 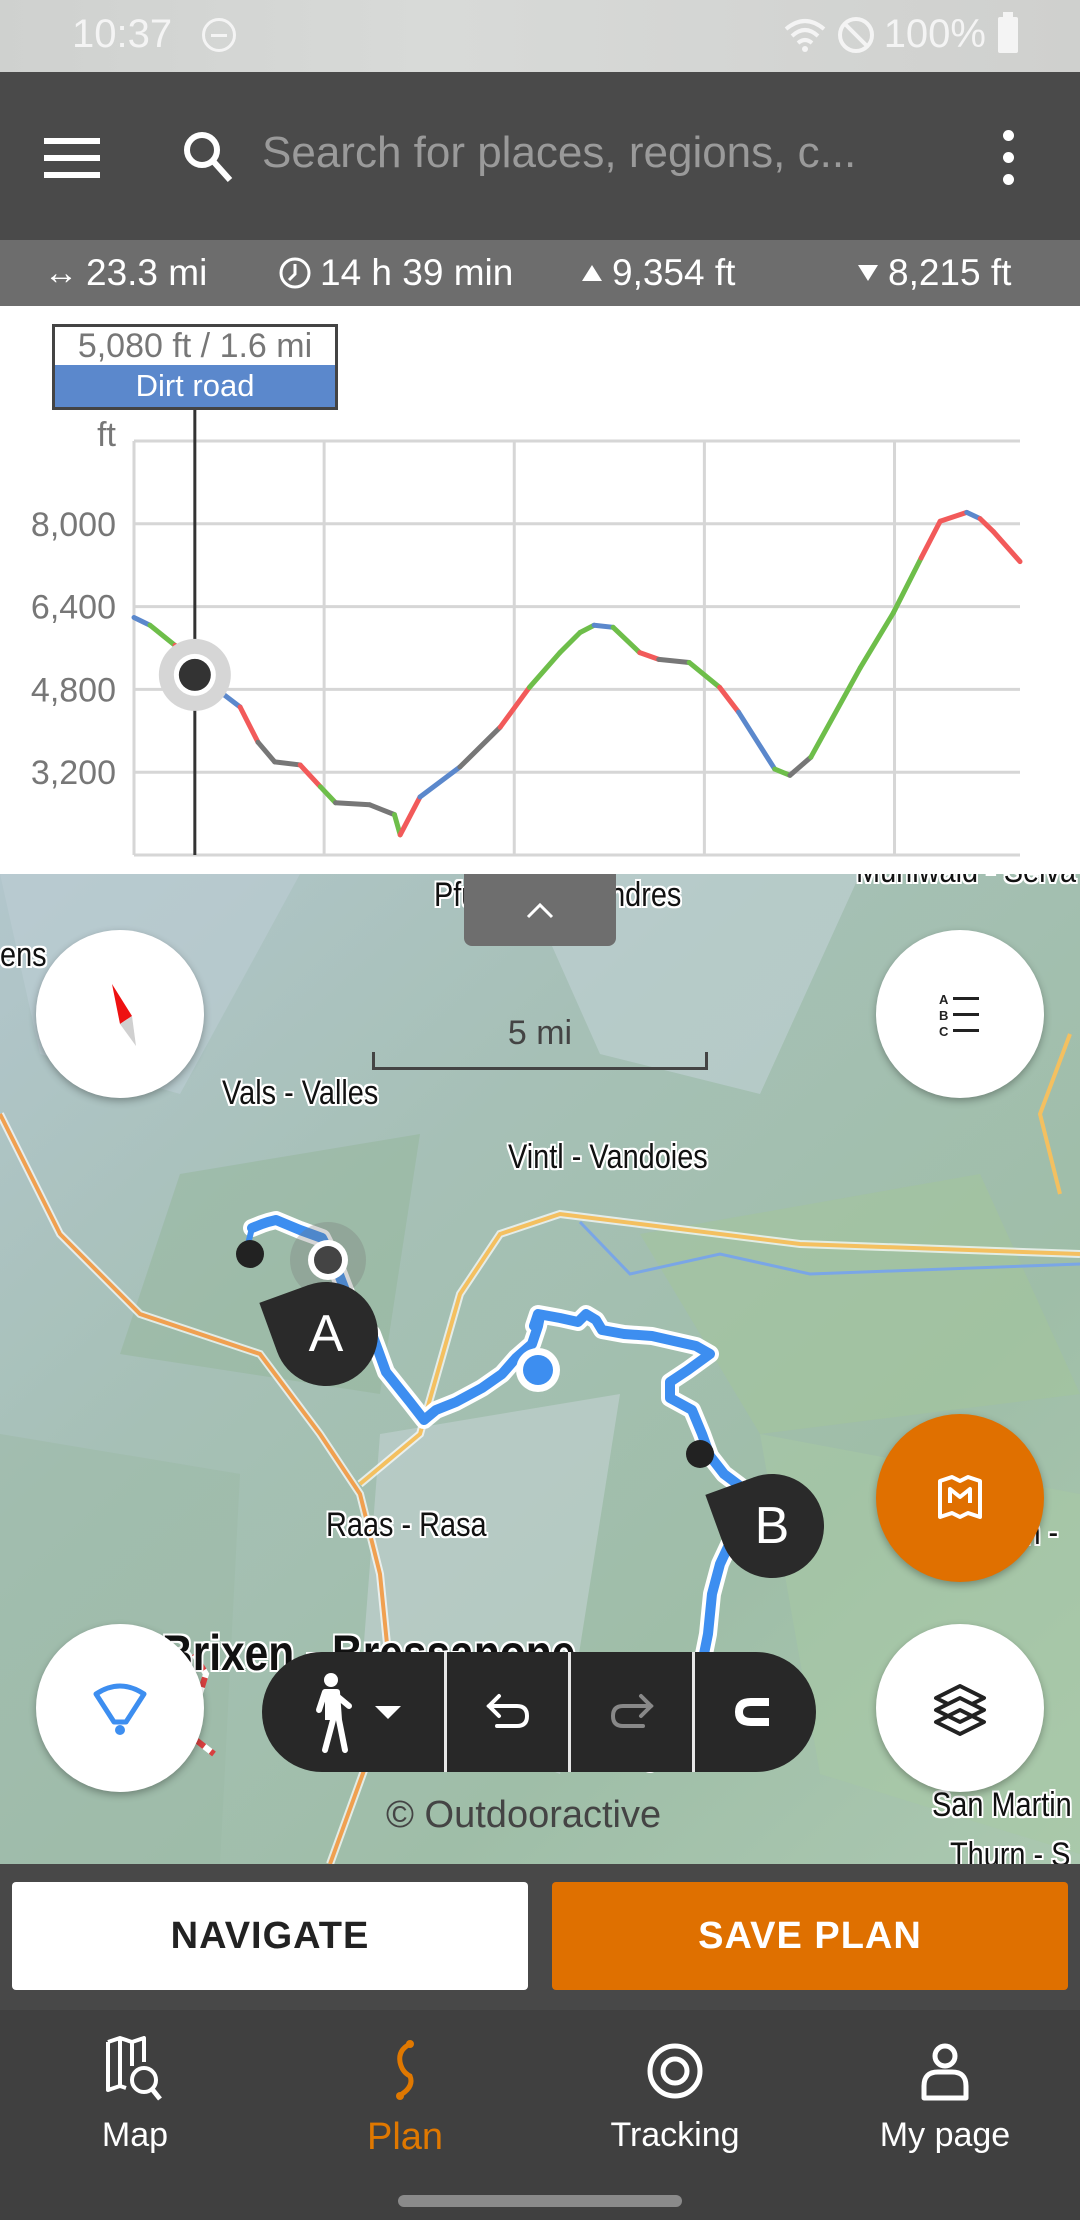 What do you see at coordinates (326, 1334) in the screenshot?
I see `waypoint-a-marker: A` at bounding box center [326, 1334].